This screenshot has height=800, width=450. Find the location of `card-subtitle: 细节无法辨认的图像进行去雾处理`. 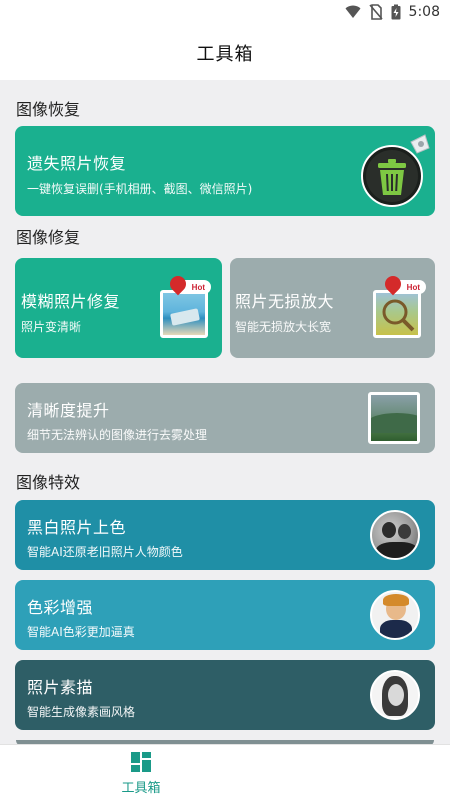

card-subtitle: 细节无法辨认的图像进行去雾处理 is located at coordinates (117, 435).